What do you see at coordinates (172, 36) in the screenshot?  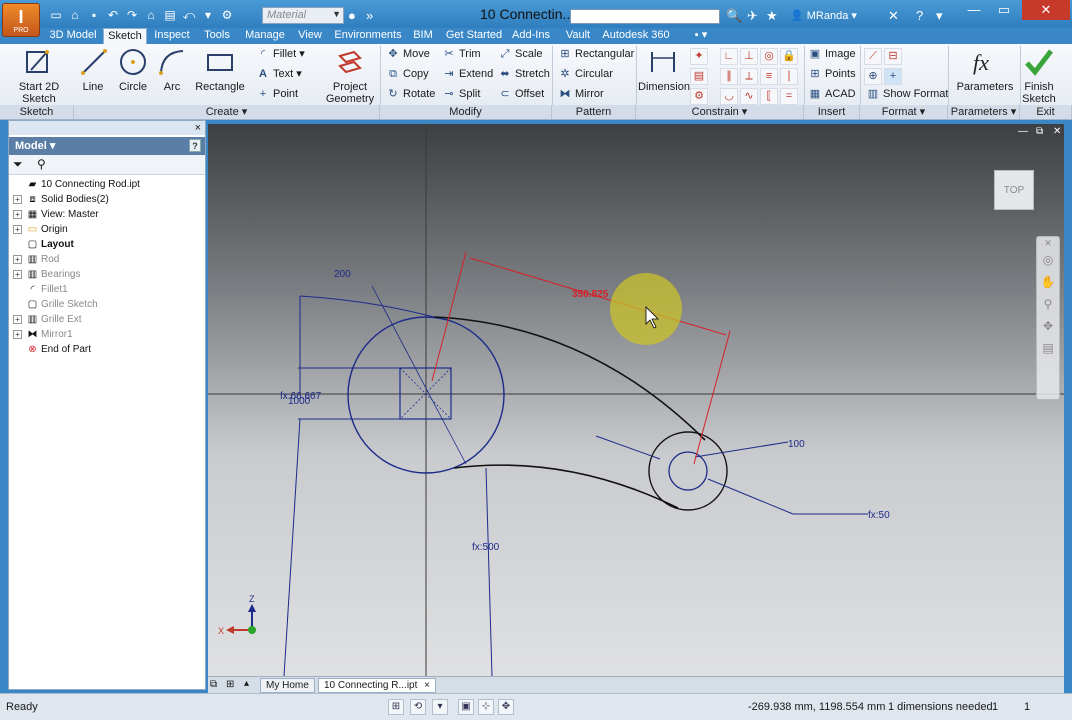 I see `tab-inspect: Inspect` at bounding box center [172, 36].